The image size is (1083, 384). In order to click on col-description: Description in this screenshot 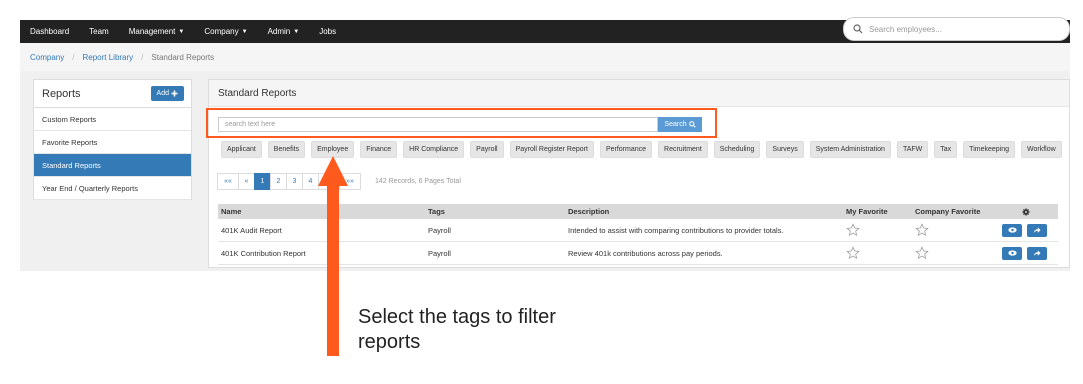, I will do `click(588, 211)`.